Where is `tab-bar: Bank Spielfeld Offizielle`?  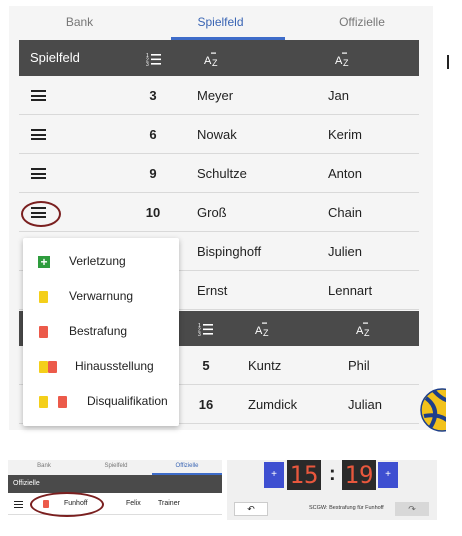 tab-bar: Bank Spielfeld Offizielle is located at coordinates (221, 23).